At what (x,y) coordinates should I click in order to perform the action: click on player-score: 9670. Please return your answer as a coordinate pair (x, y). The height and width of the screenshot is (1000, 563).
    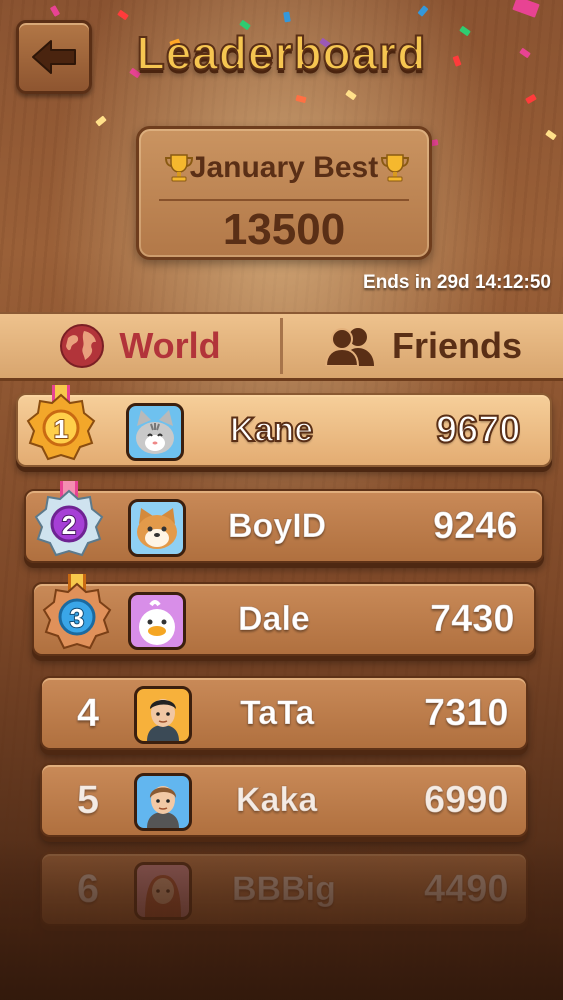
    Looking at the image, I should click on (478, 430).